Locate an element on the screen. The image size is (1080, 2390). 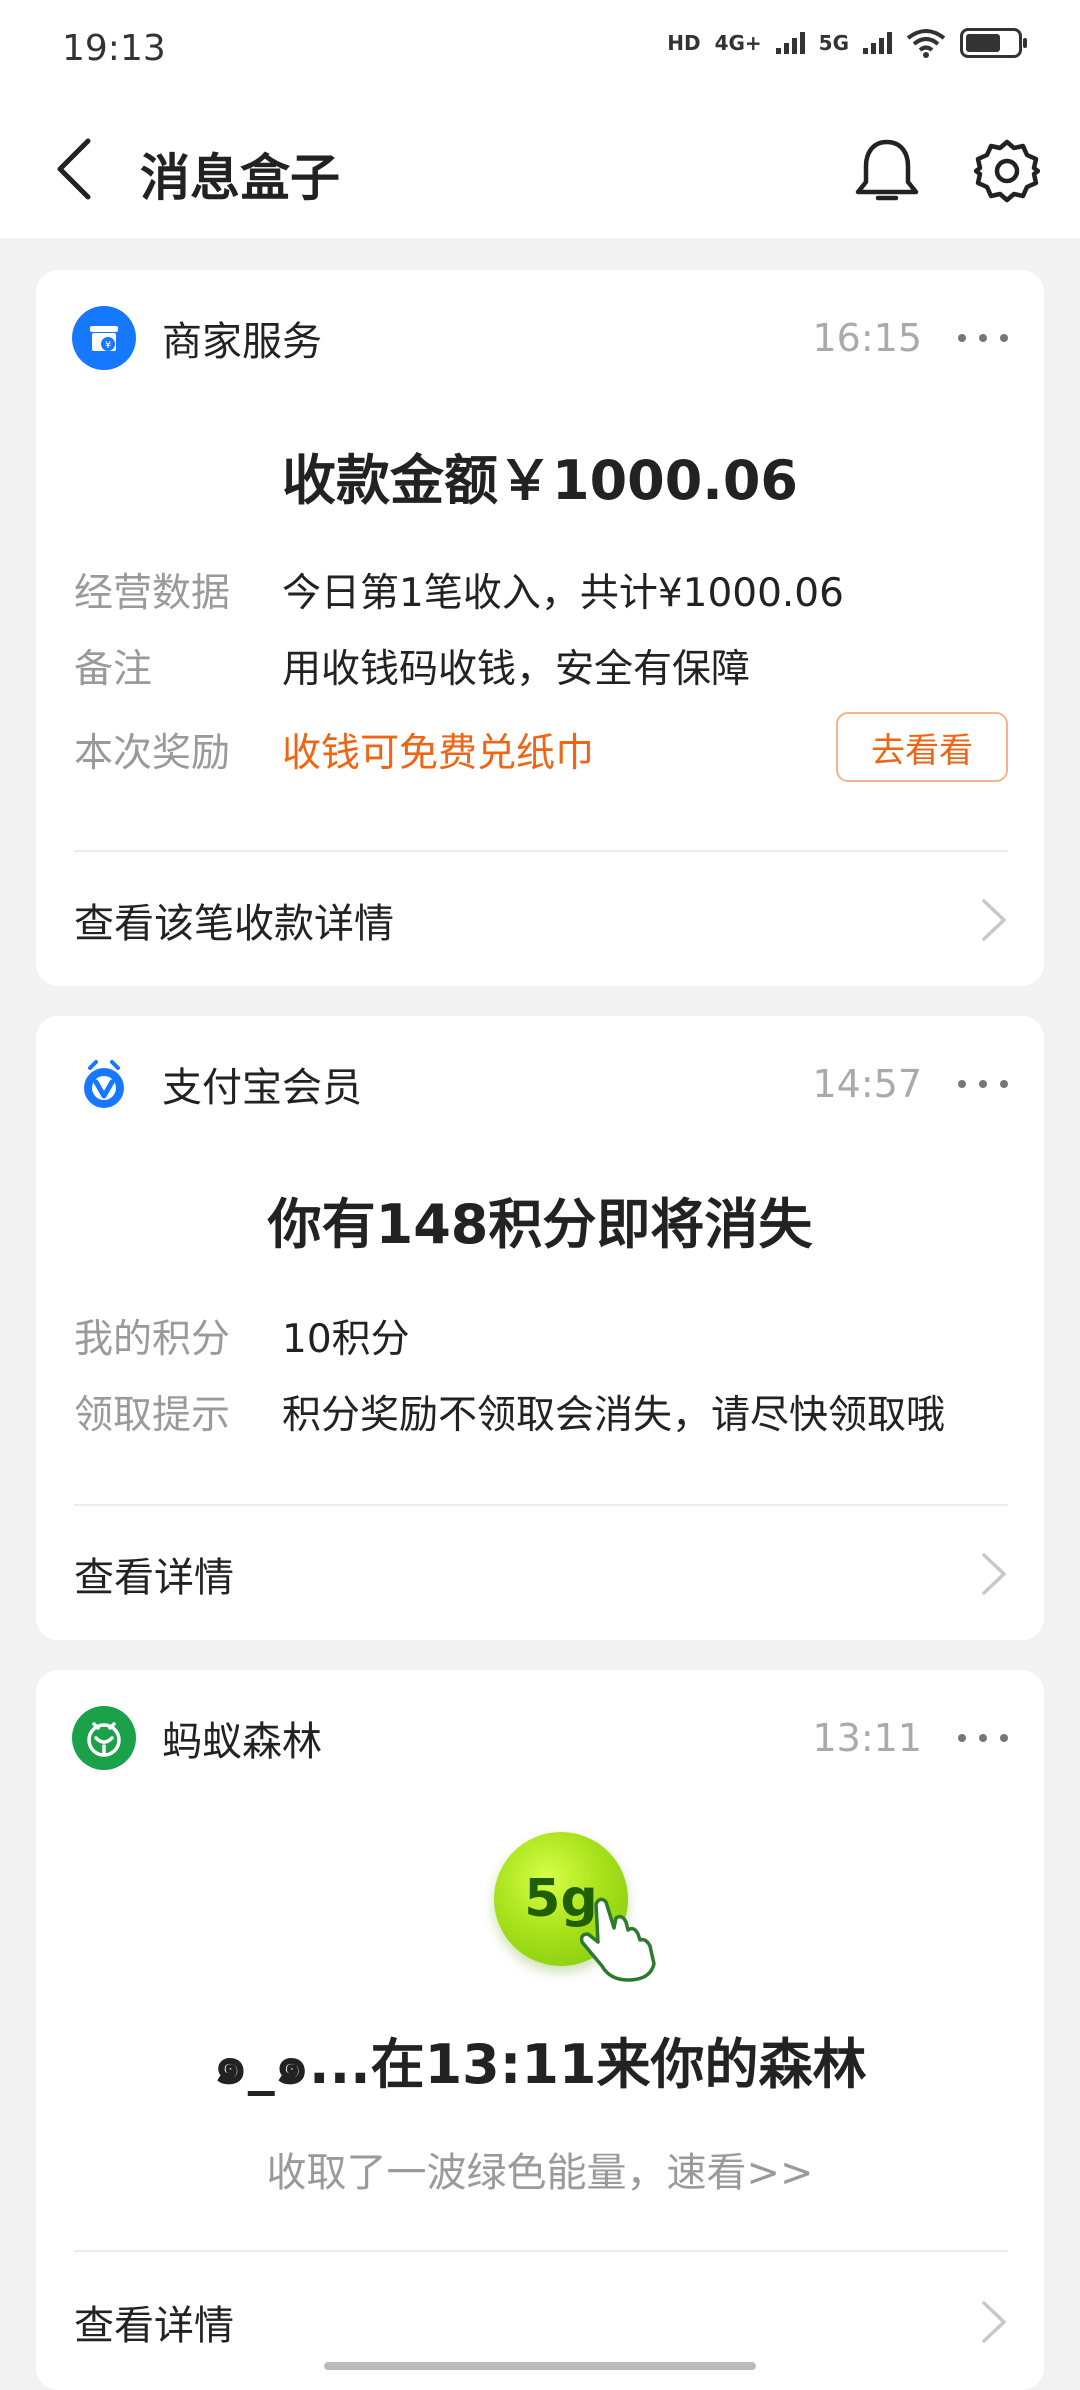
card-app-name: 蚂蚁森林 is located at coordinates (242, 1742).